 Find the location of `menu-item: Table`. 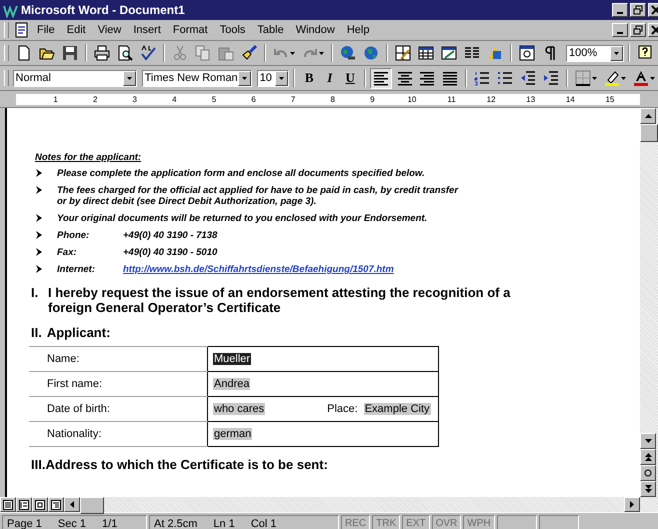

menu-item: Table is located at coordinates (270, 30).